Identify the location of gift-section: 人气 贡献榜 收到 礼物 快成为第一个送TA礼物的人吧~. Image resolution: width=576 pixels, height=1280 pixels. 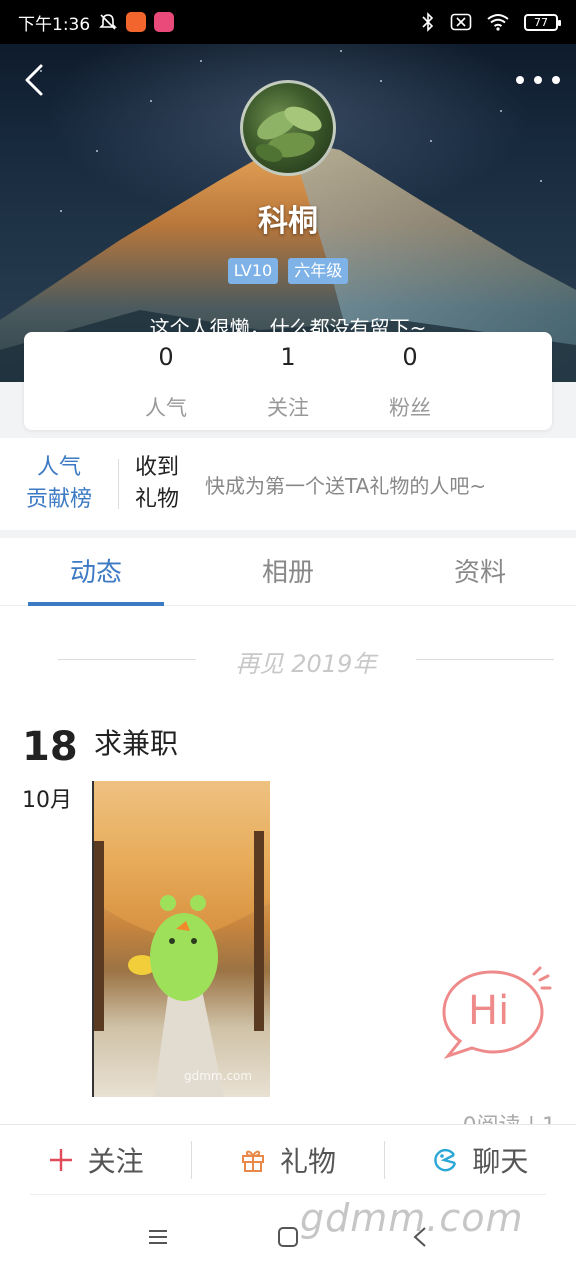
(288, 484).